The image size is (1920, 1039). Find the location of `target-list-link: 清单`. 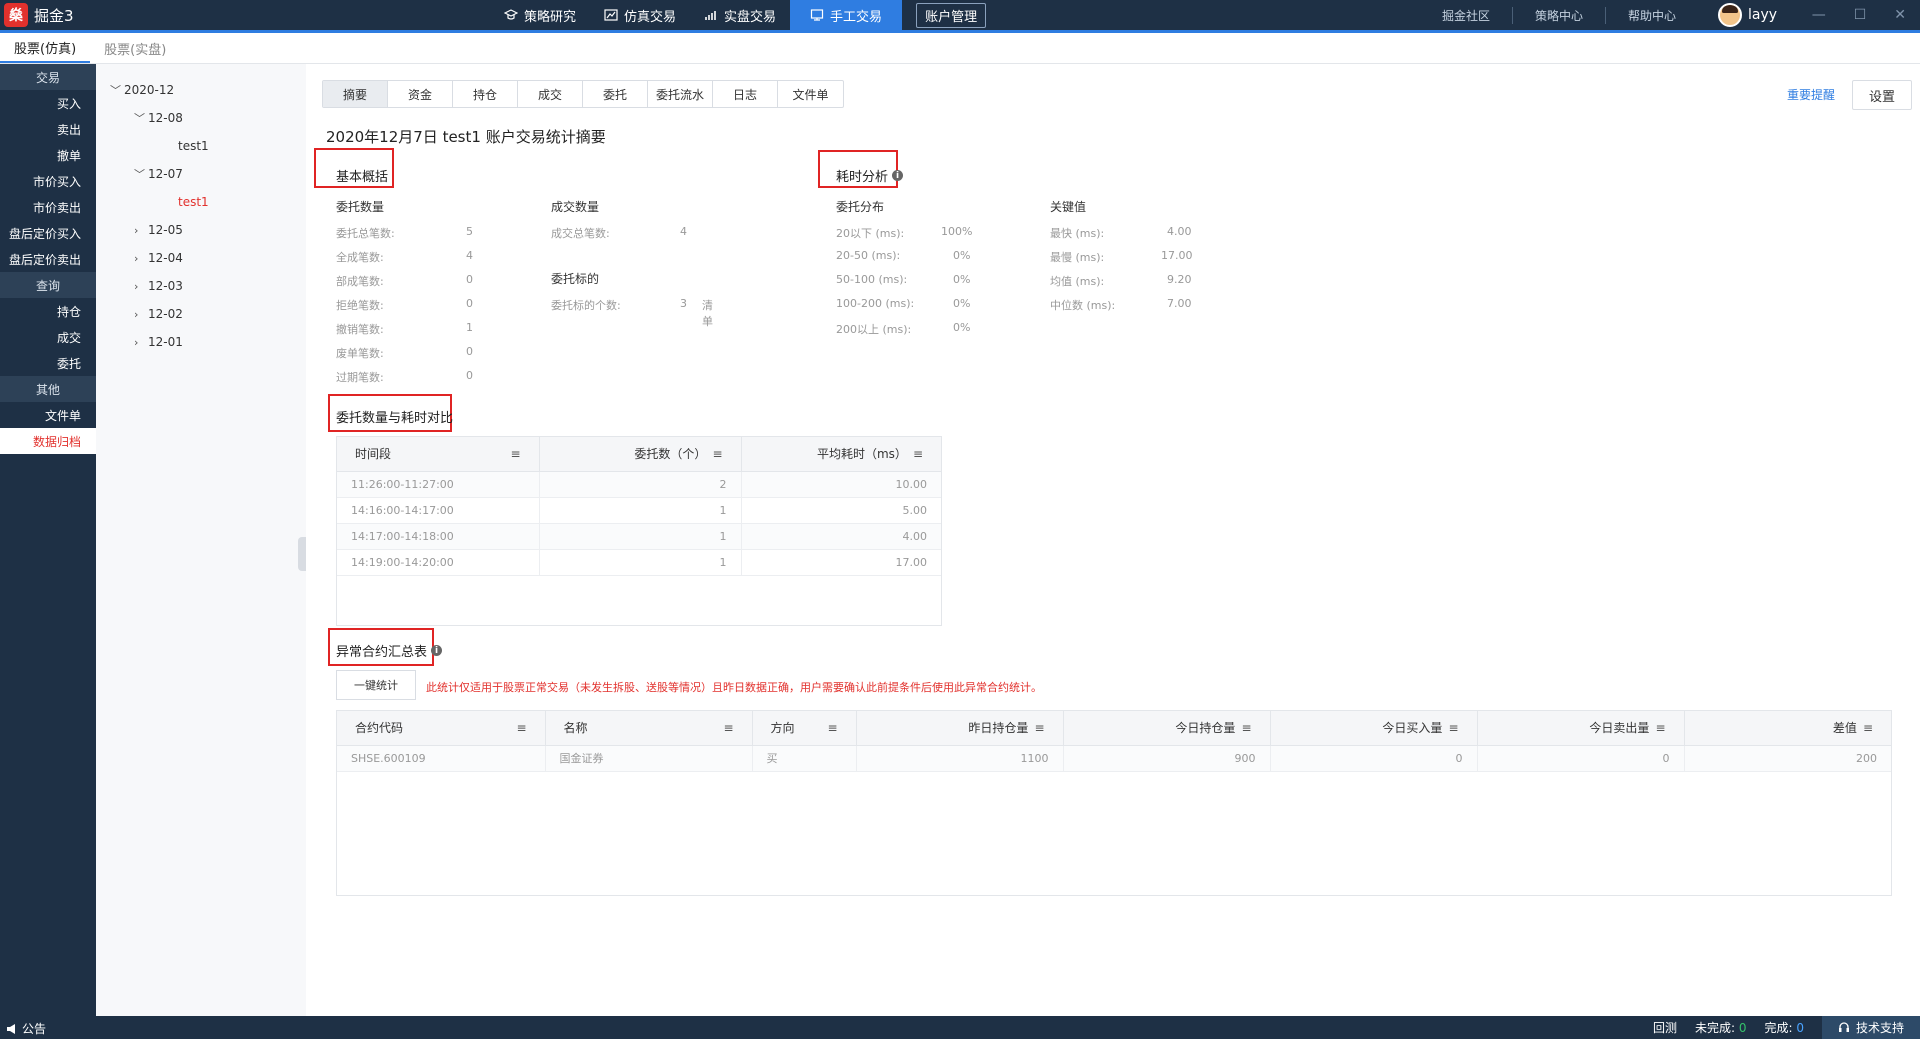

target-list-link: 清单 is located at coordinates (707, 313).